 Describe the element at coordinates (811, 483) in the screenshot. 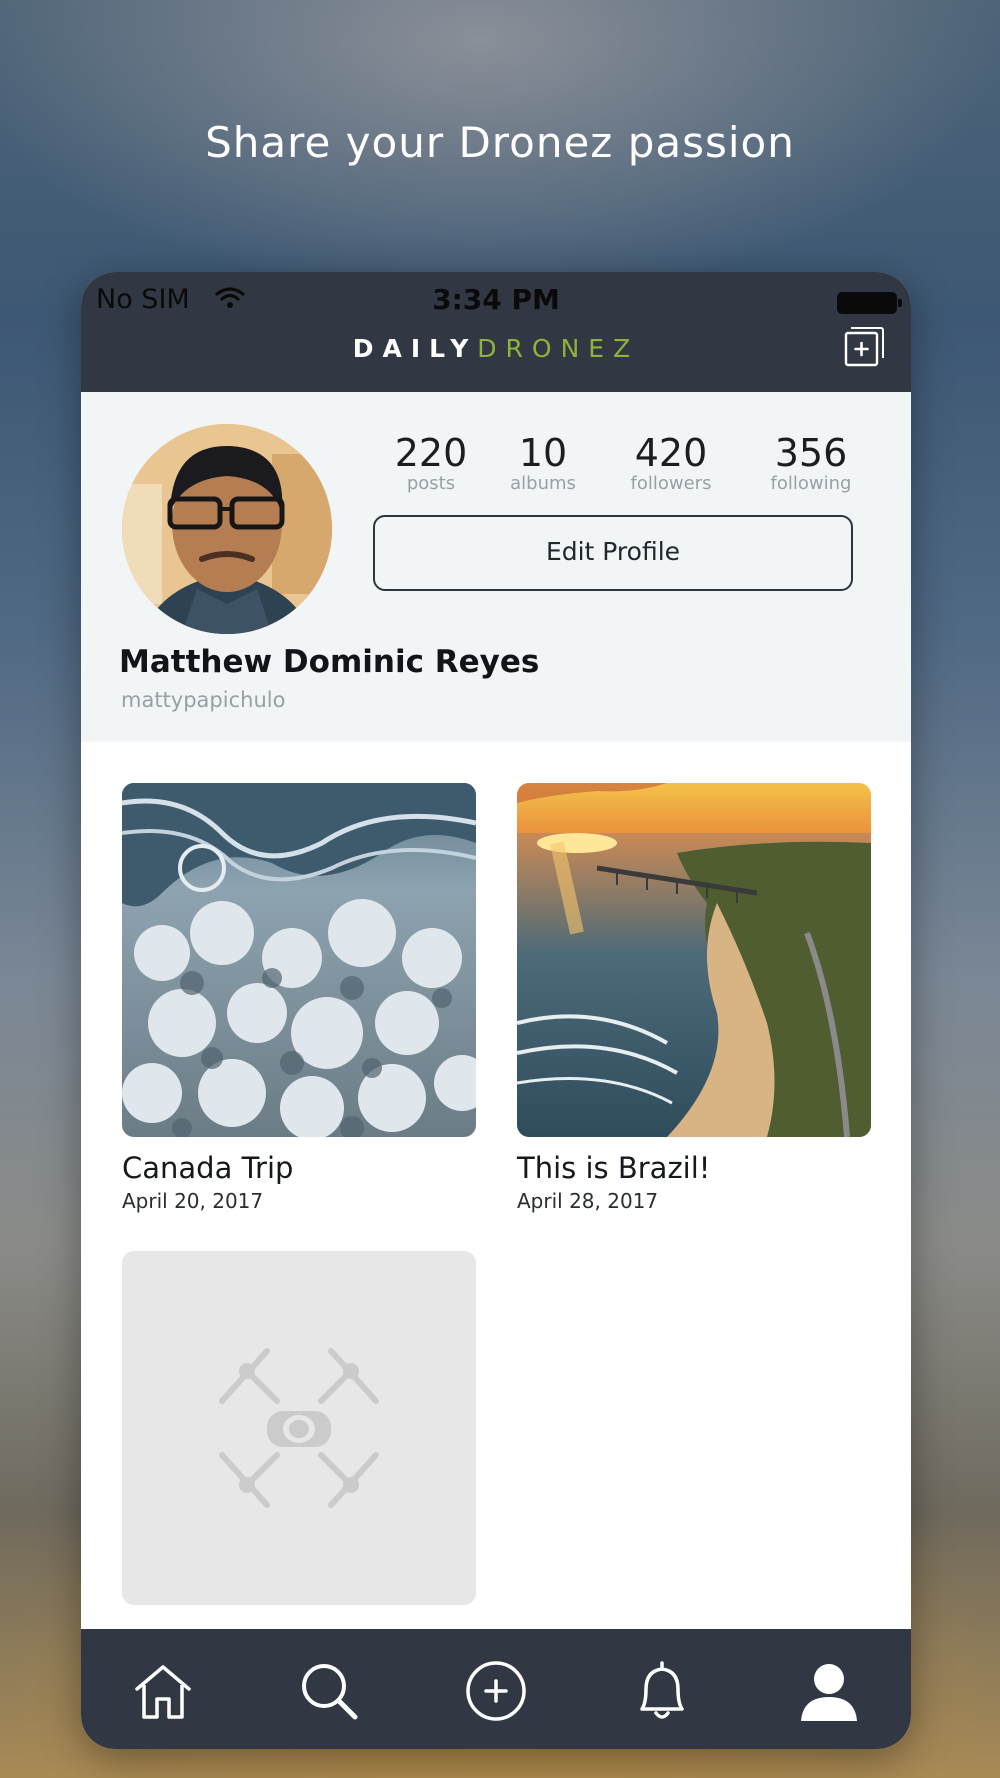

I see `stat-label: following` at that location.